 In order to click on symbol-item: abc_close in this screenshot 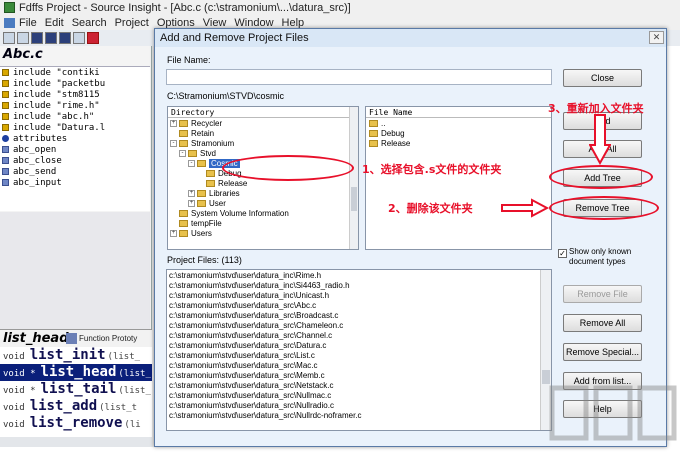, I will do `click(75, 160)`.